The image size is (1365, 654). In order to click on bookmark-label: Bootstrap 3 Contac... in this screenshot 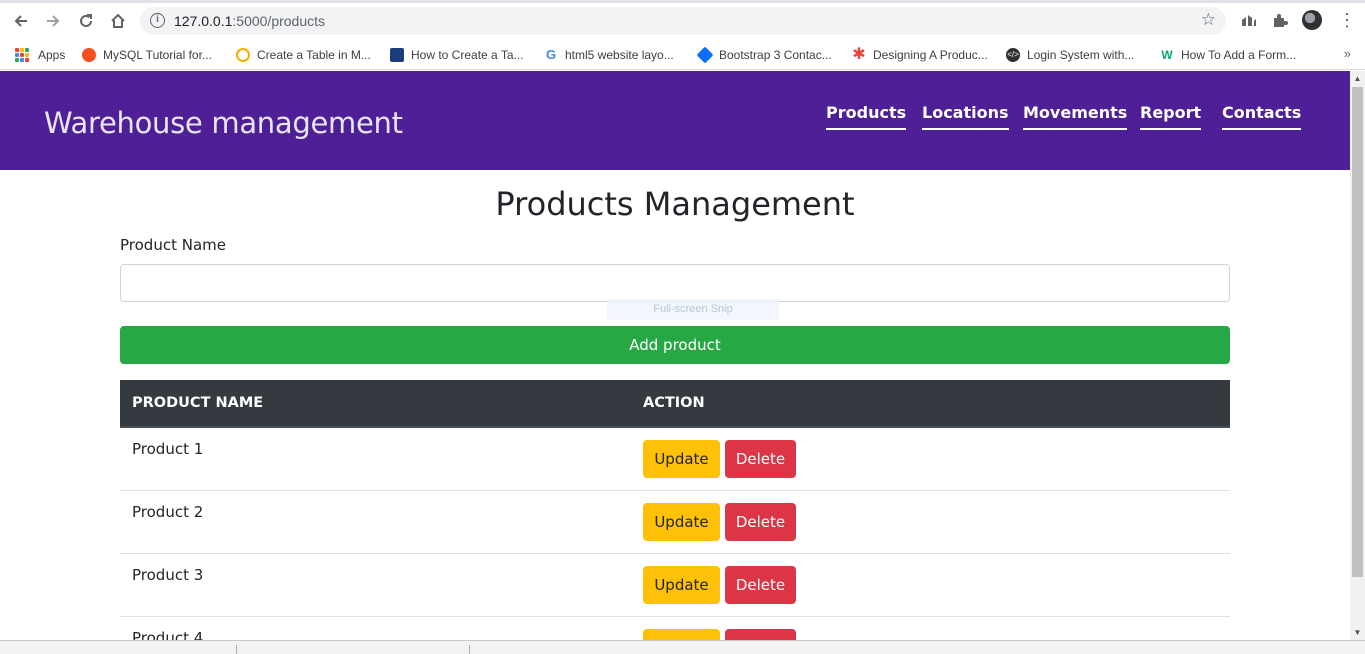, I will do `click(775, 55)`.